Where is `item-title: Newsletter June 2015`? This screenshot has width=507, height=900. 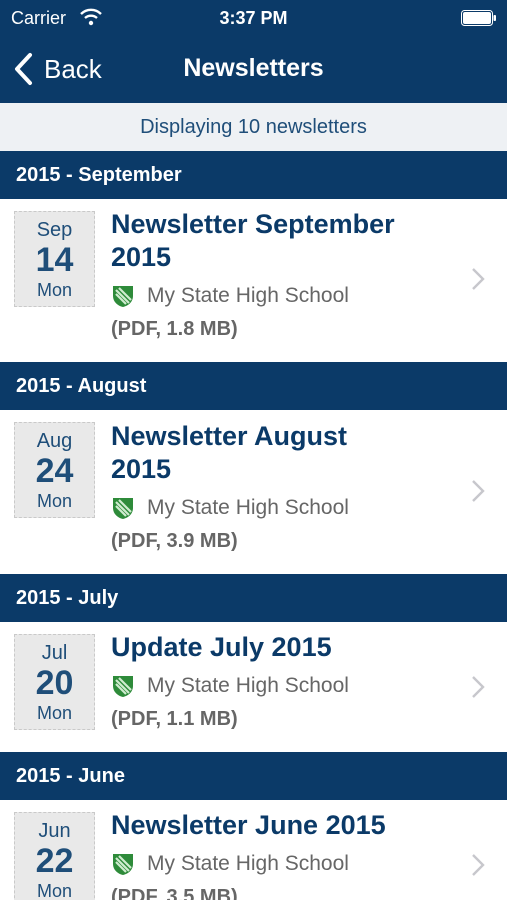 item-title: Newsletter June 2015 is located at coordinates (271, 825).